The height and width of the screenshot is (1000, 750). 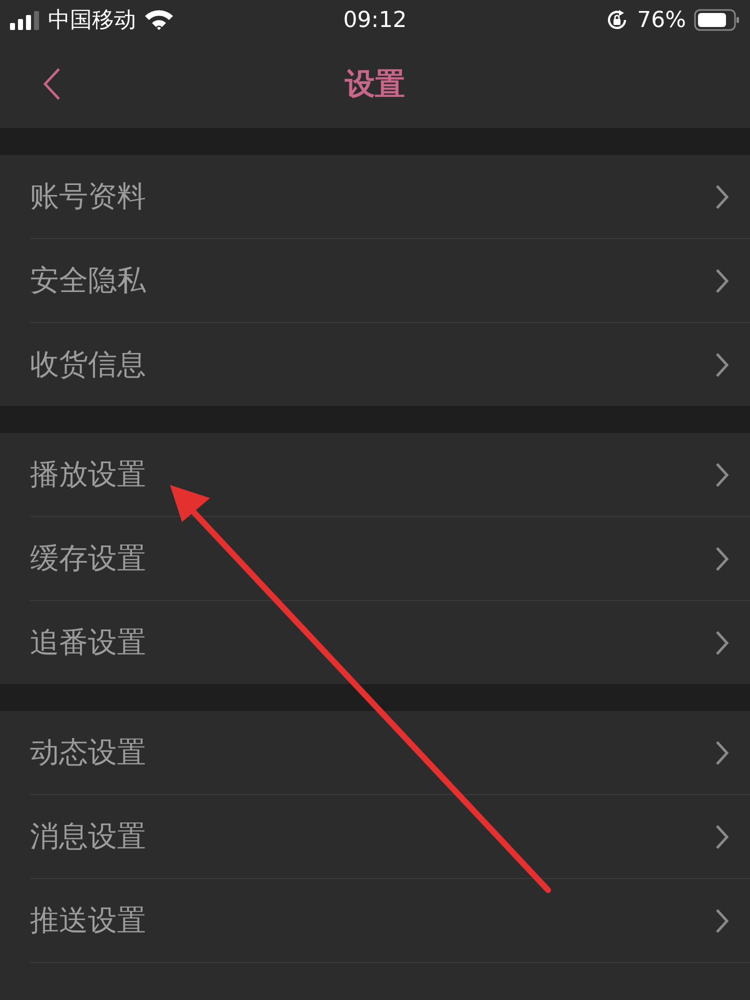 I want to click on back-button, so click(x=52, y=84).